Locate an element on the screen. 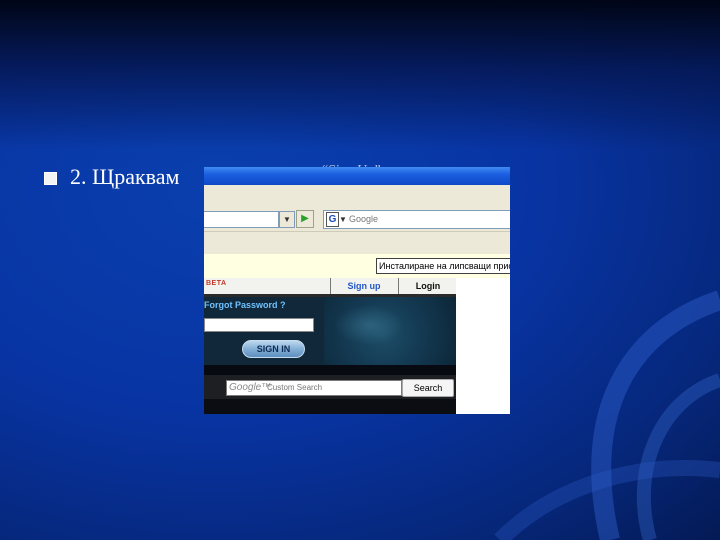 The width and height of the screenshot is (720, 540). address-input is located at coordinates (241, 219).